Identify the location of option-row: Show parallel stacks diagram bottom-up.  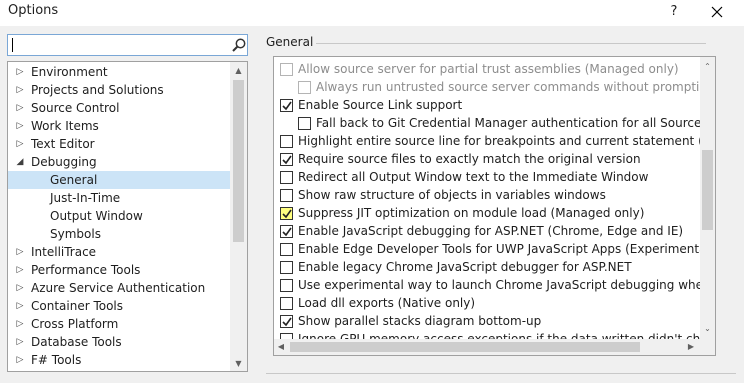
(497, 321).